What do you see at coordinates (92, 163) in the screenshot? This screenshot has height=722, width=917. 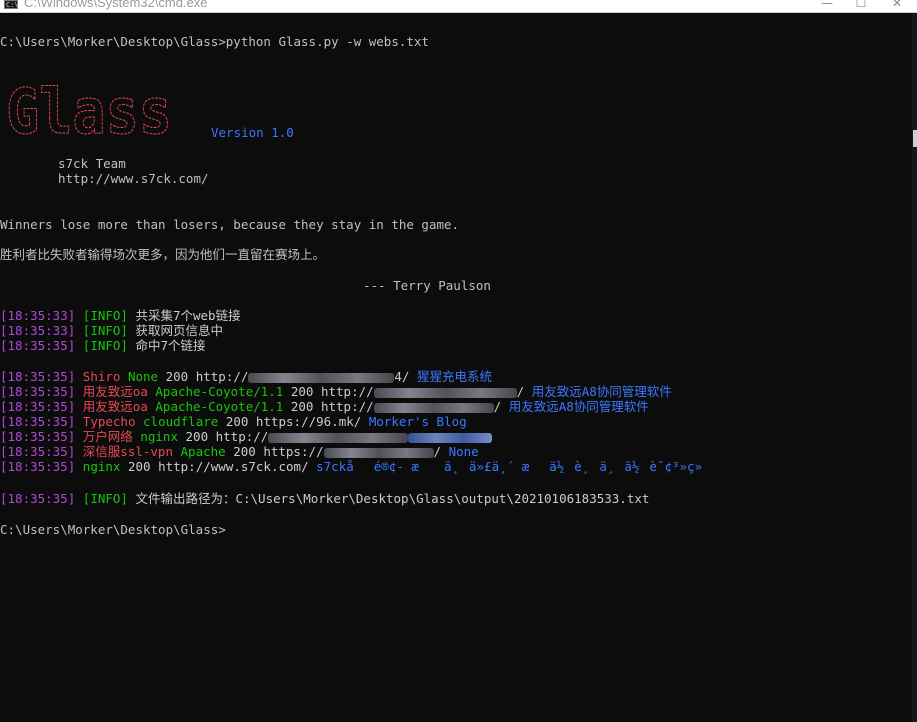 I see `team-label: s7ck Team` at bounding box center [92, 163].